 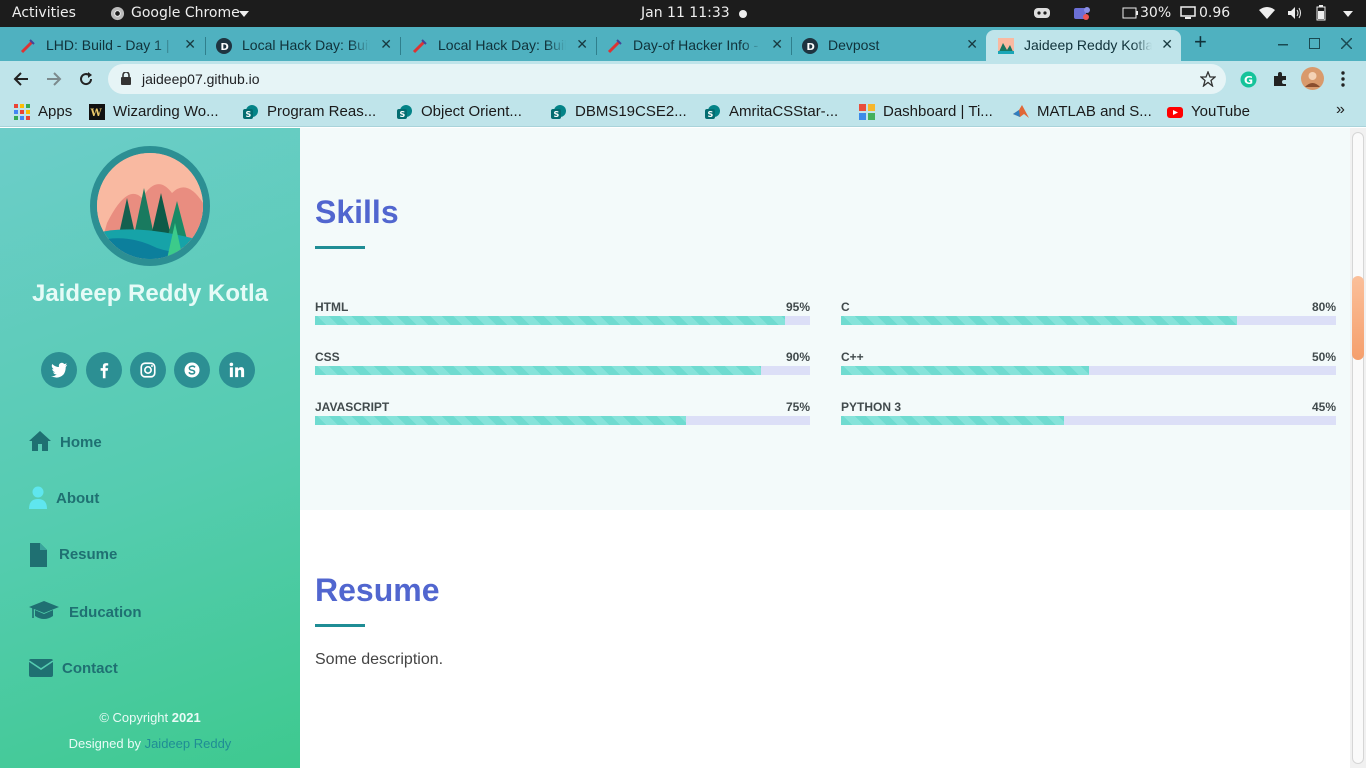 I want to click on browser-toolbar: jaideep07.github.io G, so click(x=683, y=79).